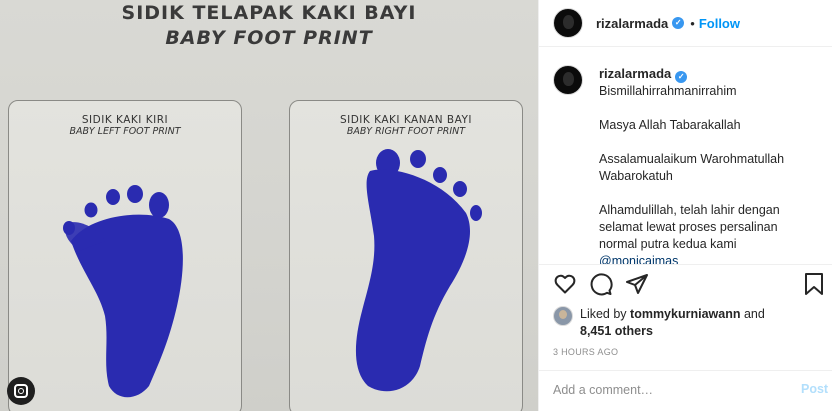  What do you see at coordinates (689, 210) in the screenshot?
I see `caption-line: Alhamdulillah, telah lahir dengan` at bounding box center [689, 210].